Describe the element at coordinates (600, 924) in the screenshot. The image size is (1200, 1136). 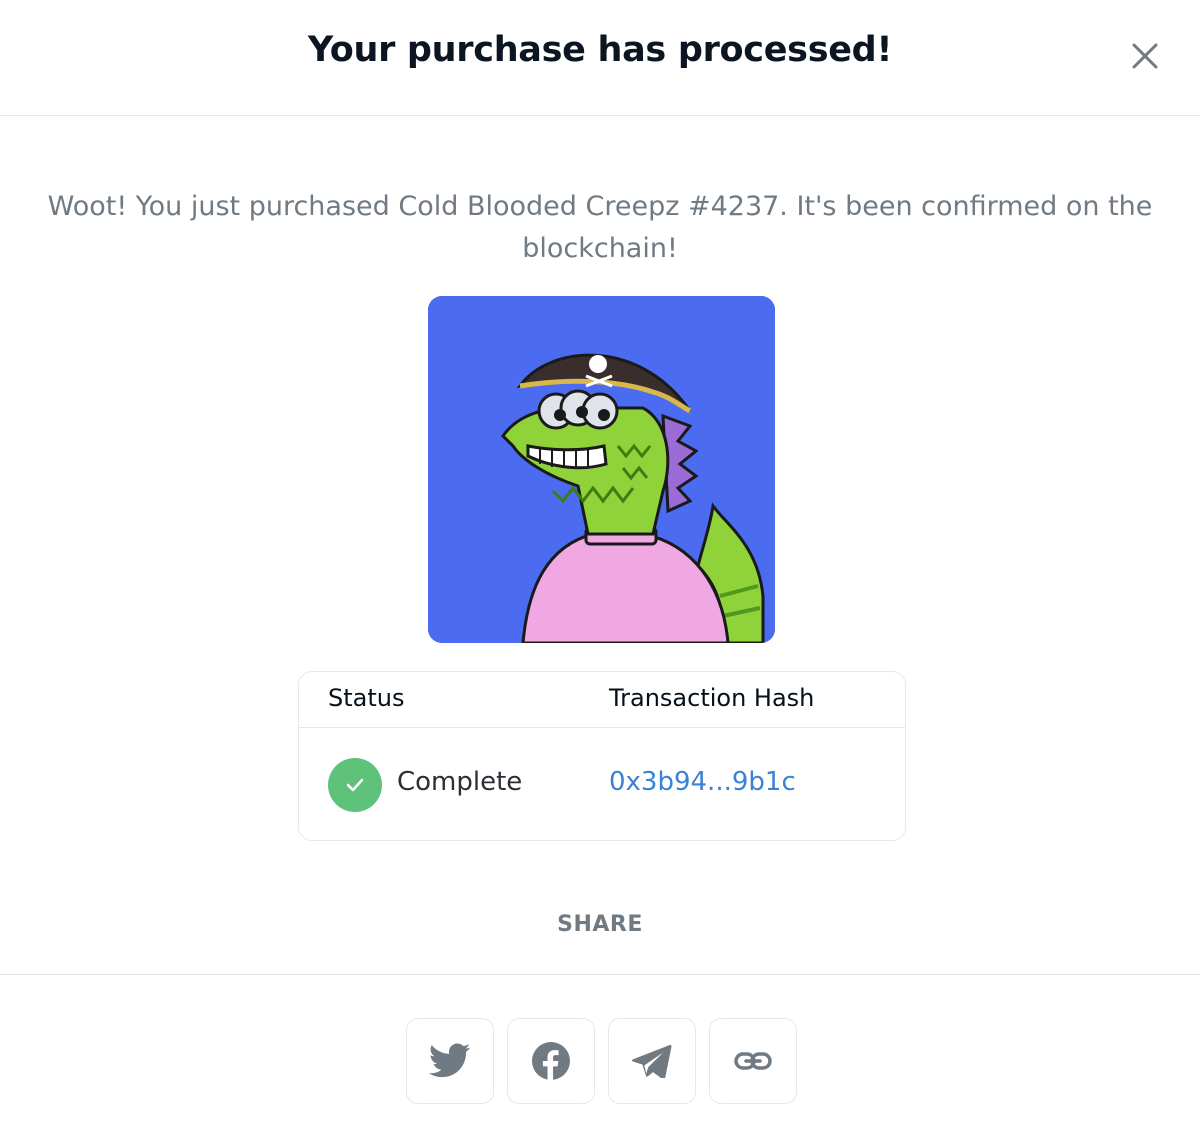
I see `share-label: SHARE` at that location.